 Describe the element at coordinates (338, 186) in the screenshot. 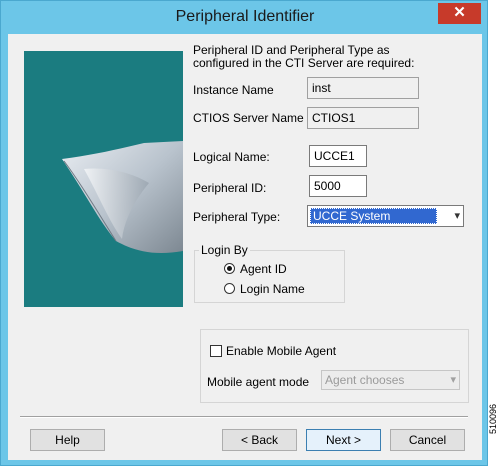

I see `peripheral-id-input: 5000` at that location.